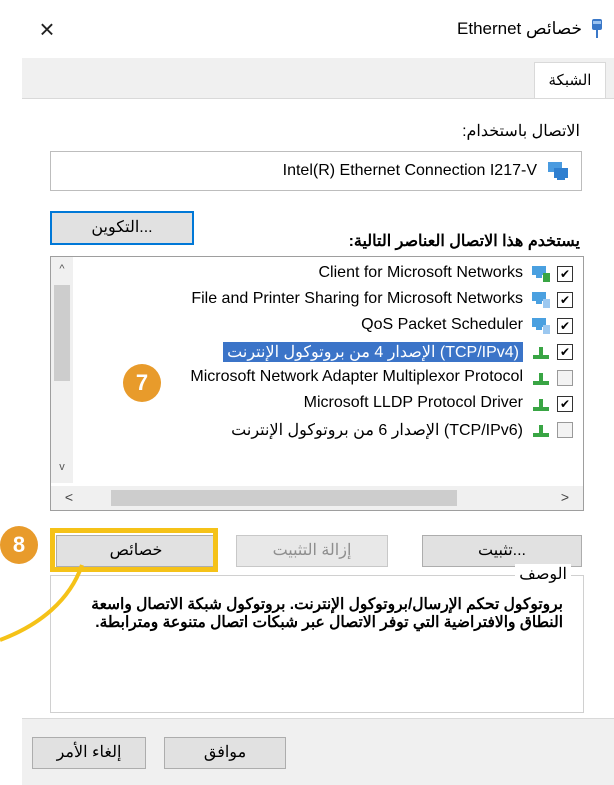 This screenshot has height=785, width=614. Describe the element at coordinates (327, 326) in the screenshot. I see `list-item: ✔ QoS Packet Scheduler` at that location.